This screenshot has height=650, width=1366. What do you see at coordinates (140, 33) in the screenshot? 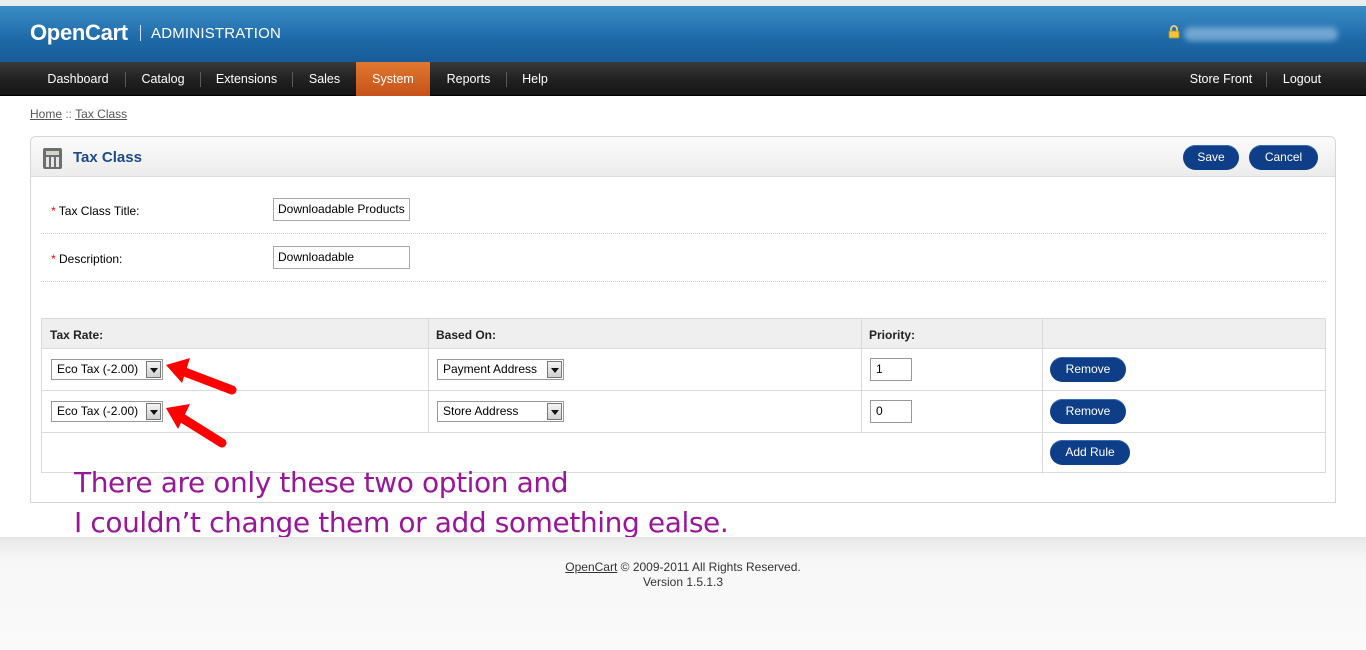
I see `logo-divider` at bounding box center [140, 33].